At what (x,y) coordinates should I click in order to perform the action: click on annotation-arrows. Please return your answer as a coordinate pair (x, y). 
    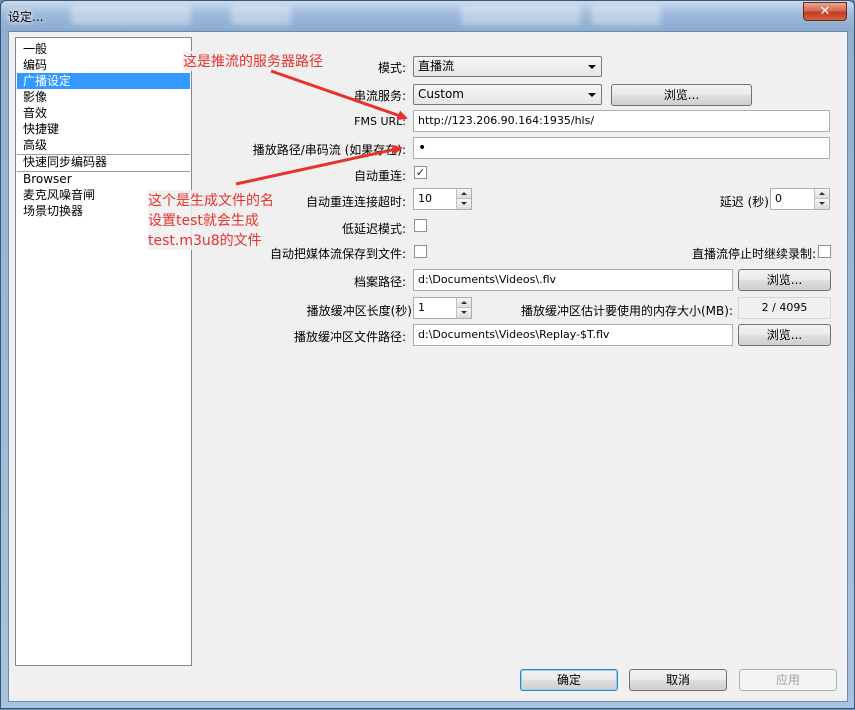
    Looking at the image, I should click on (321, 127).